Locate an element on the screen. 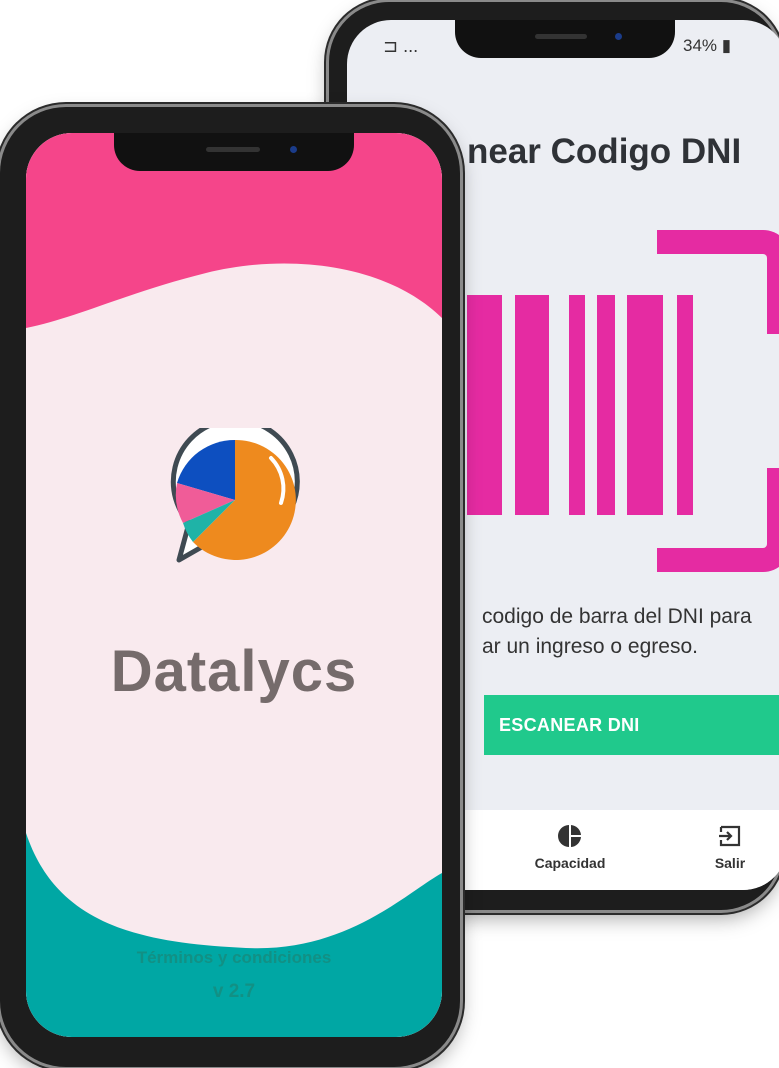 This screenshot has height=1068, width=779. front-notch is located at coordinates (234, 152).